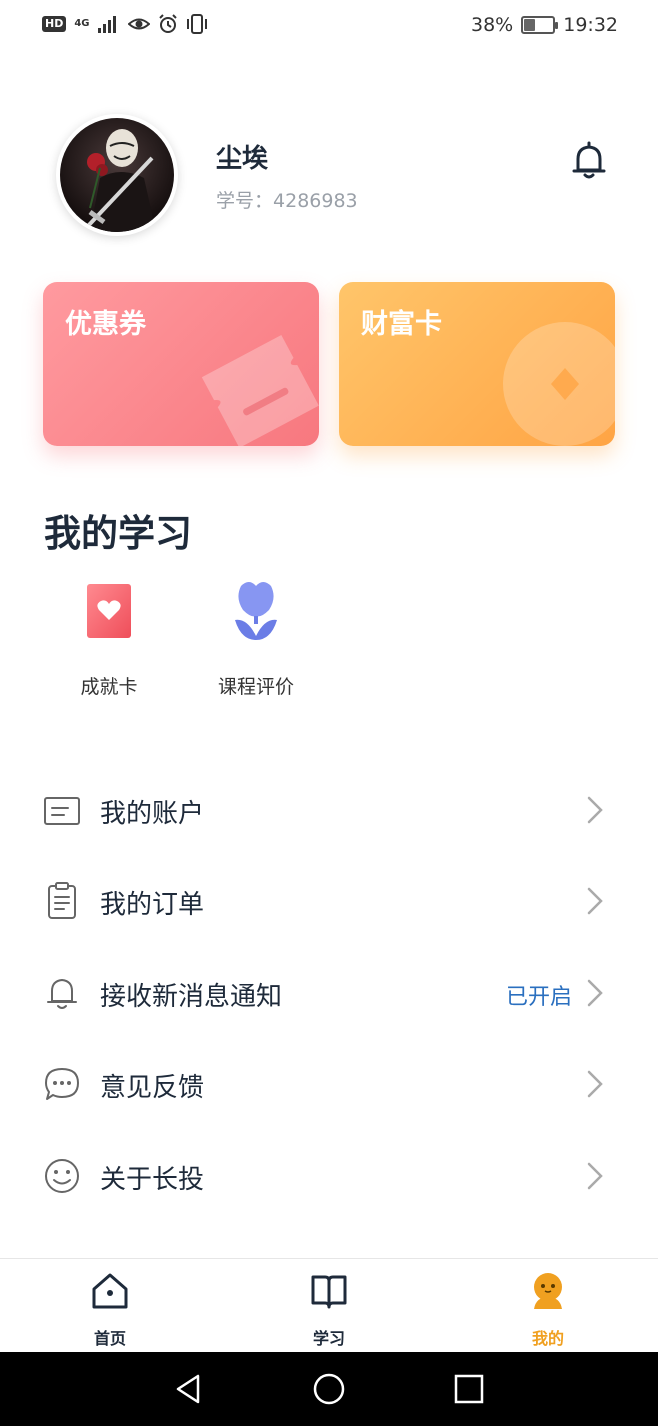  Describe the element at coordinates (106, 24) in the screenshot. I see `signal-icon` at that location.